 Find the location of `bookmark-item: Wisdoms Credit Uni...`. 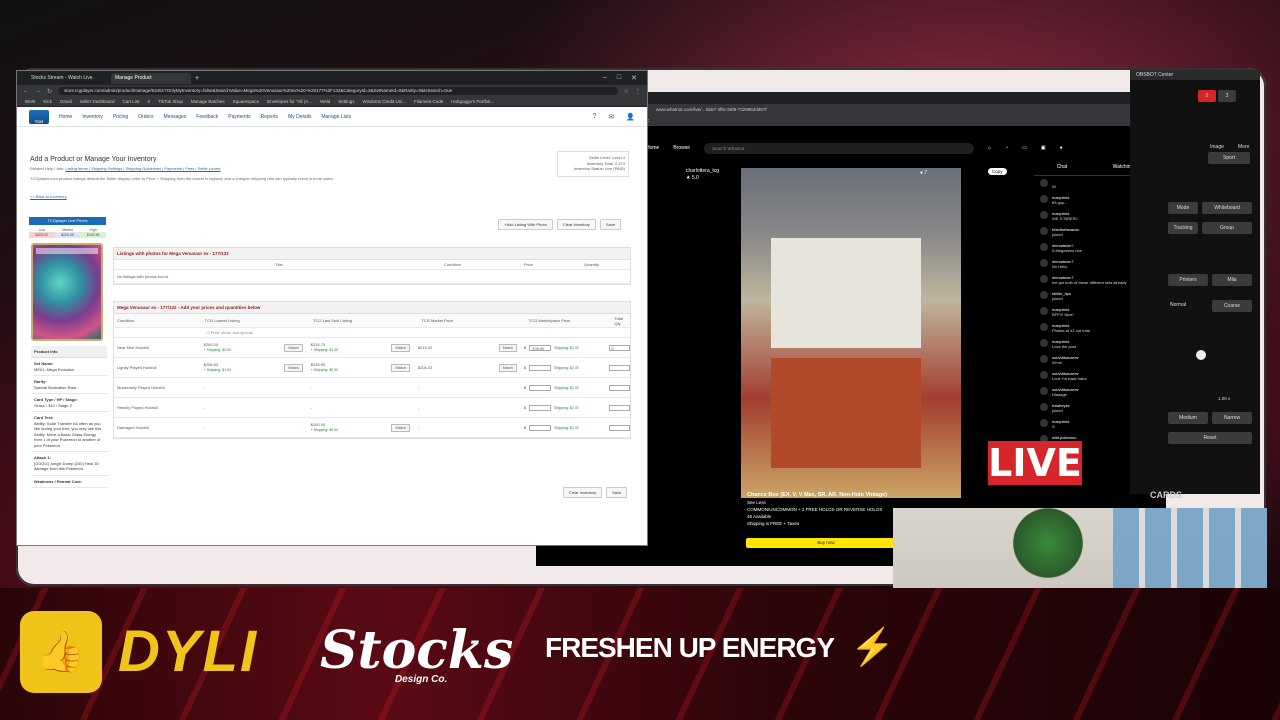

bookmark-item: Wisdoms Credit Uni... is located at coordinates (385, 101).